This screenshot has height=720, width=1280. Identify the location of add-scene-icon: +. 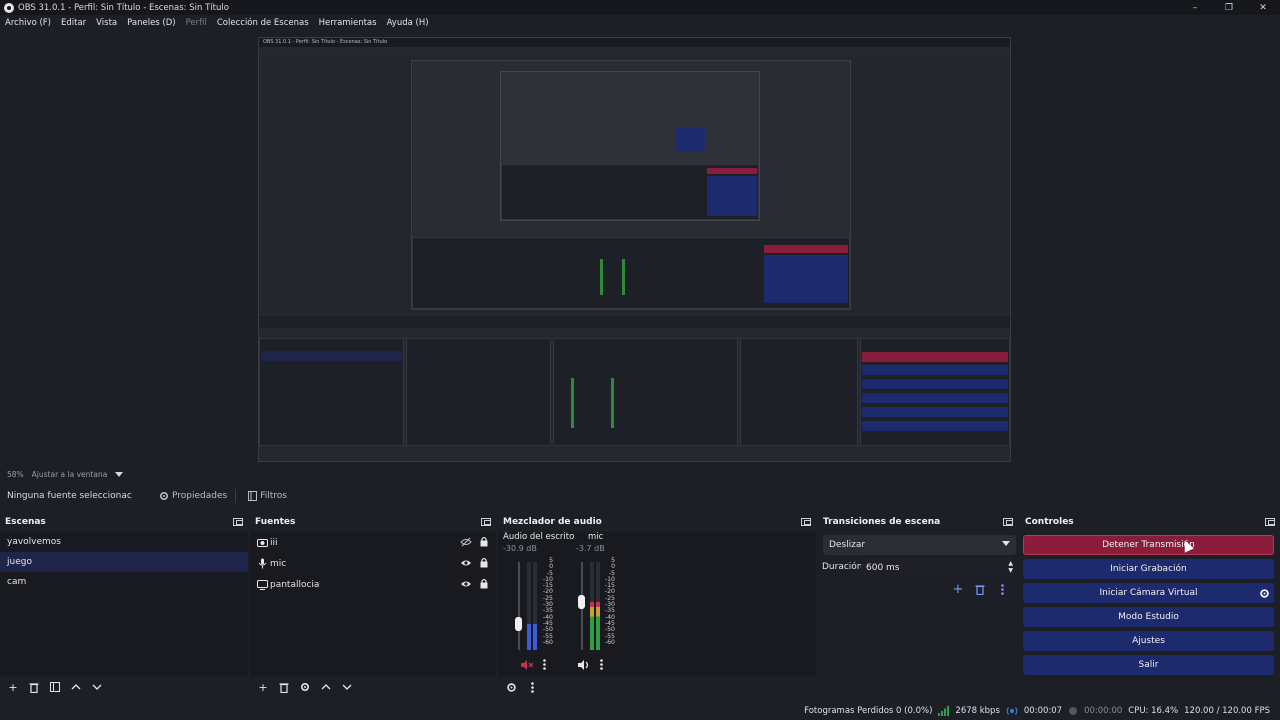
(13, 687).